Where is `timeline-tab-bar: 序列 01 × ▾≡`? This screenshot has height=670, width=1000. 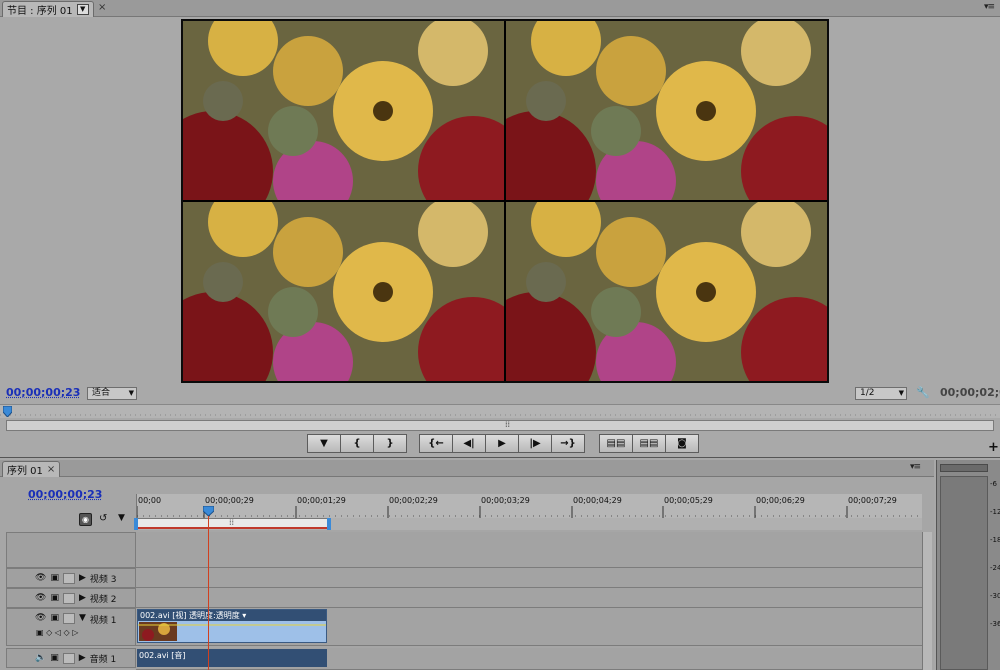
timeline-tab-bar: 序列 01 × ▾≡ is located at coordinates (467, 468).